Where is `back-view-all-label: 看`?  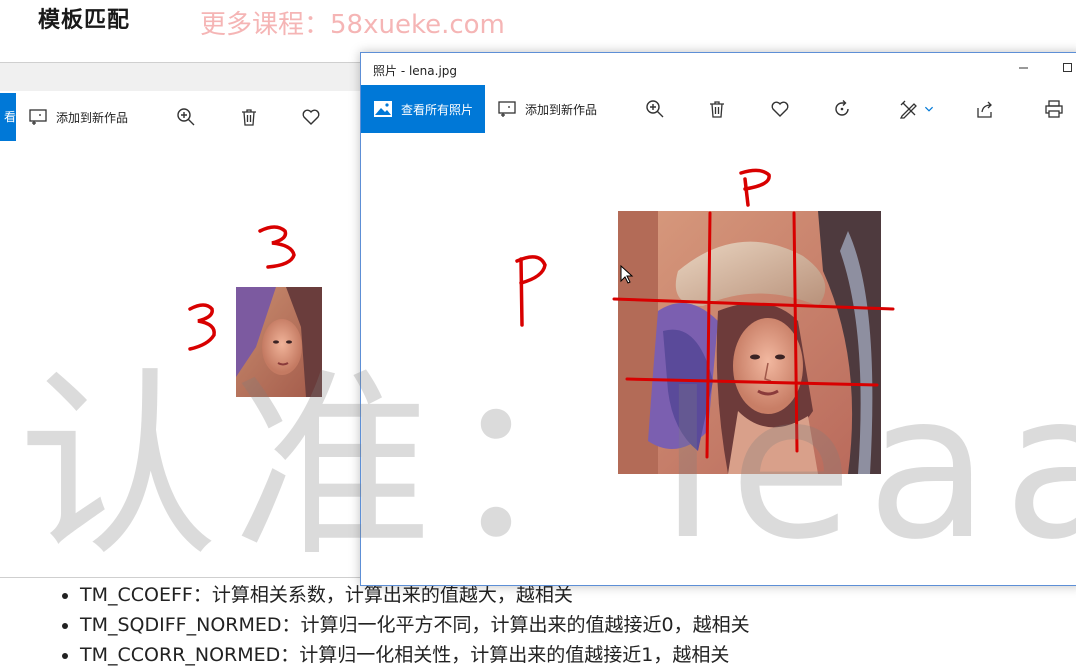
back-view-all-label: 看 is located at coordinates (9, 117).